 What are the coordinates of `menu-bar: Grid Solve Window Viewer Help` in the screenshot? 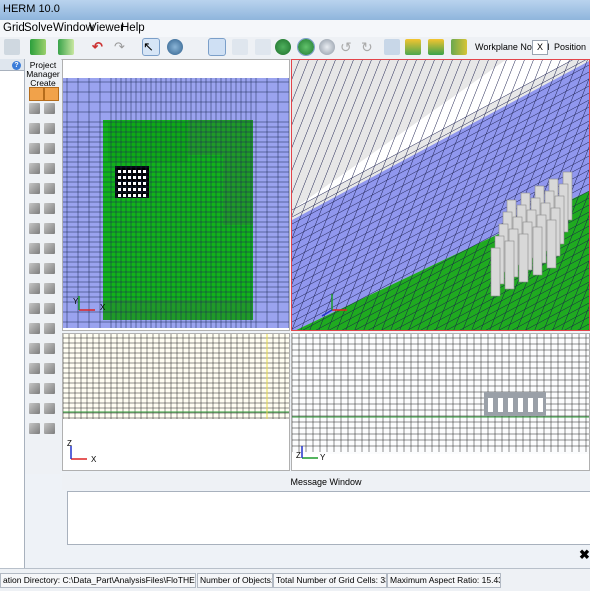 It's located at (295, 29).